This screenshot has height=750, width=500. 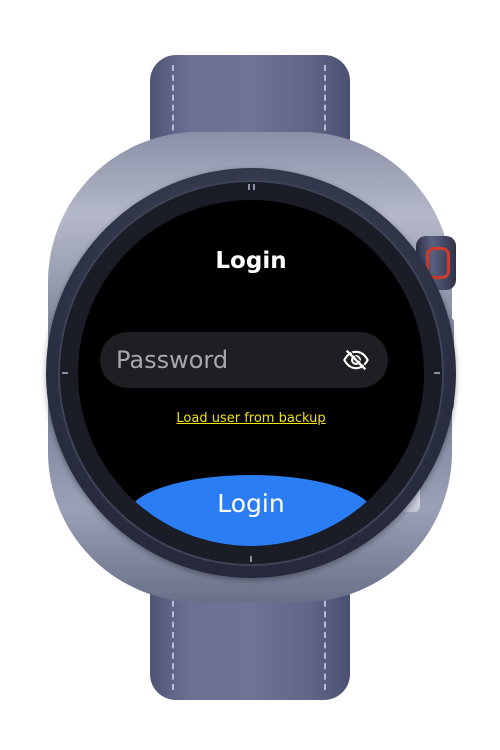 What do you see at coordinates (251, 510) in the screenshot?
I see `login-button: Login` at bounding box center [251, 510].